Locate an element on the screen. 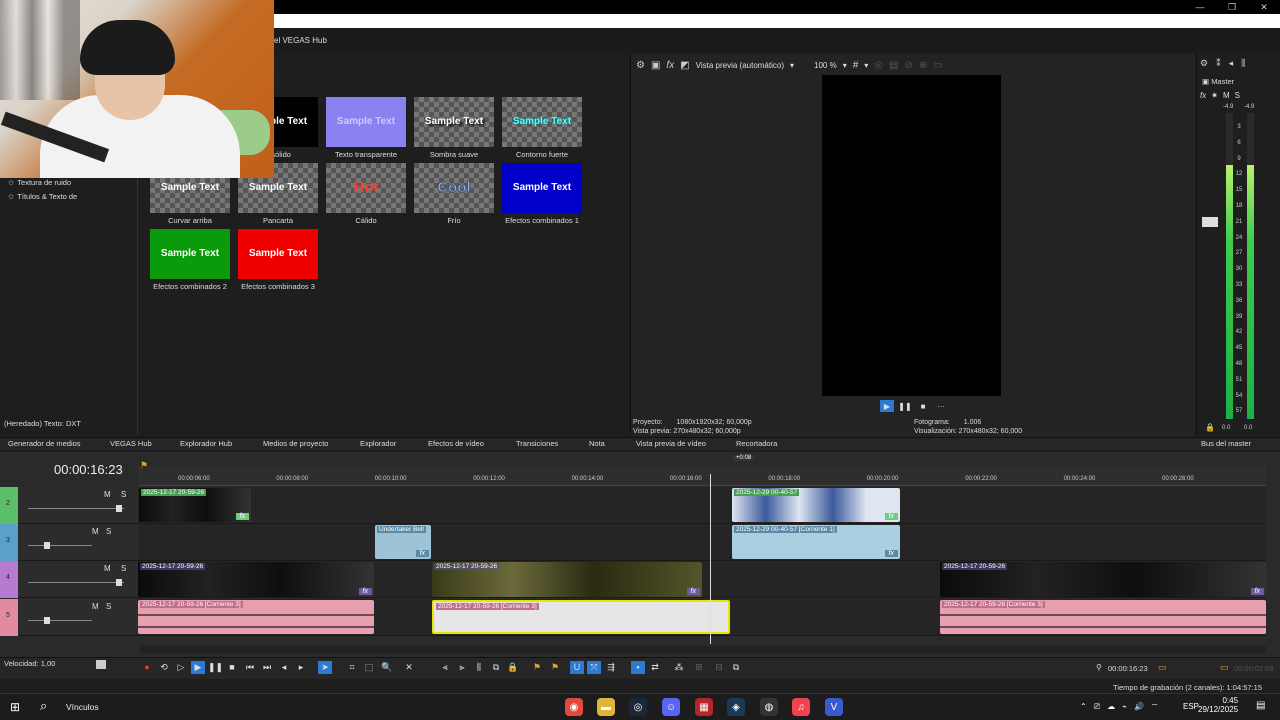 Image resolution: width=1280 pixels, height=720 pixels. master-solo-button: S is located at coordinates (1237, 95).